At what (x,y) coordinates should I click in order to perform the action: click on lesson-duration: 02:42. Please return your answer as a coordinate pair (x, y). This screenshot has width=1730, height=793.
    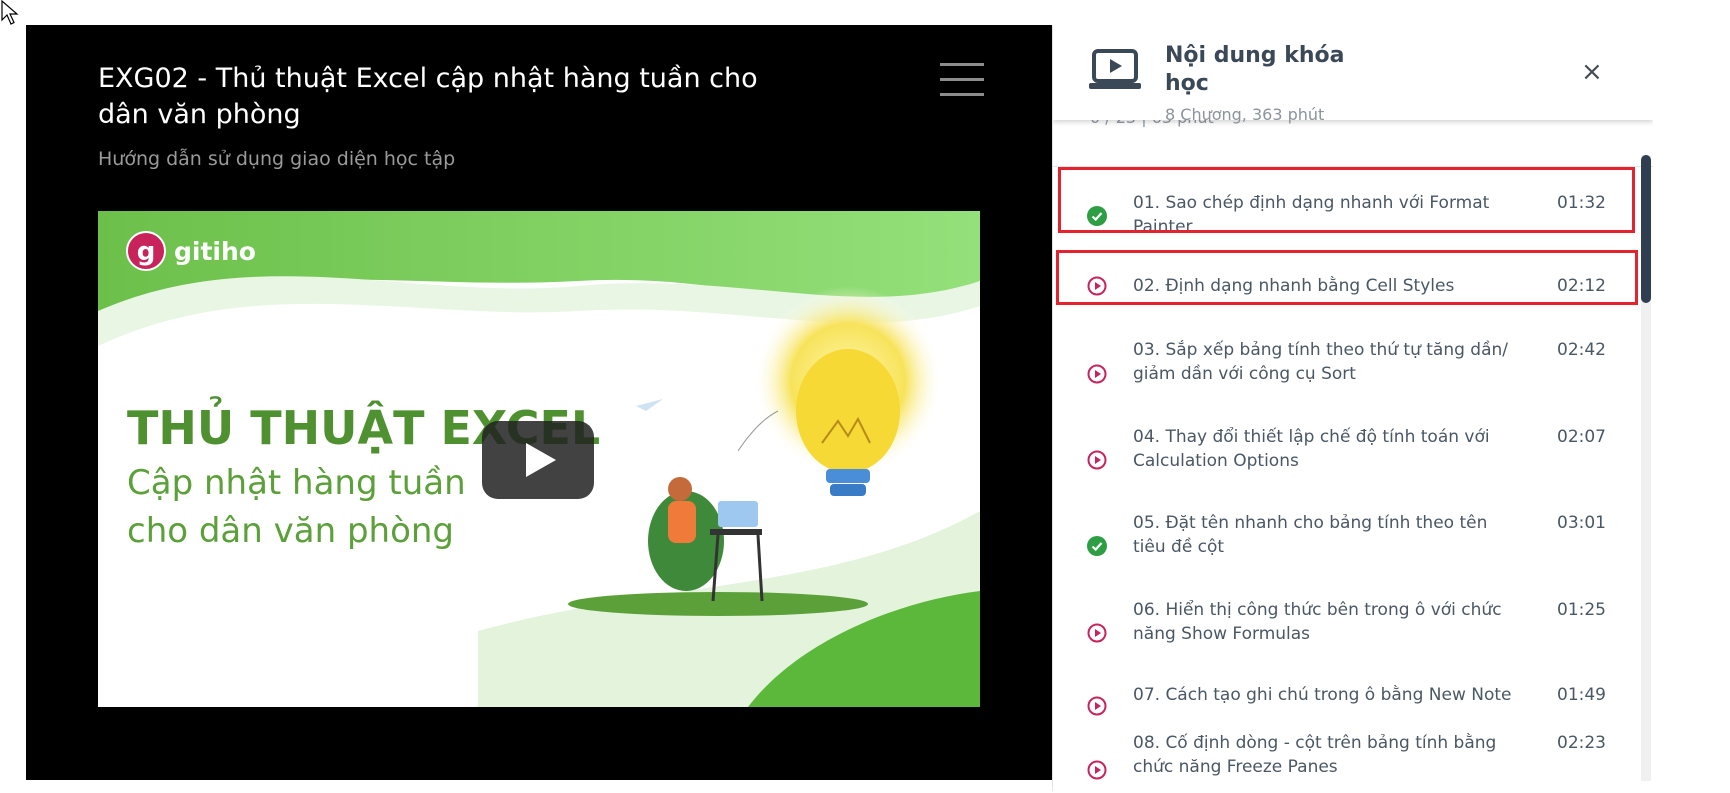
    Looking at the image, I should click on (1581, 350).